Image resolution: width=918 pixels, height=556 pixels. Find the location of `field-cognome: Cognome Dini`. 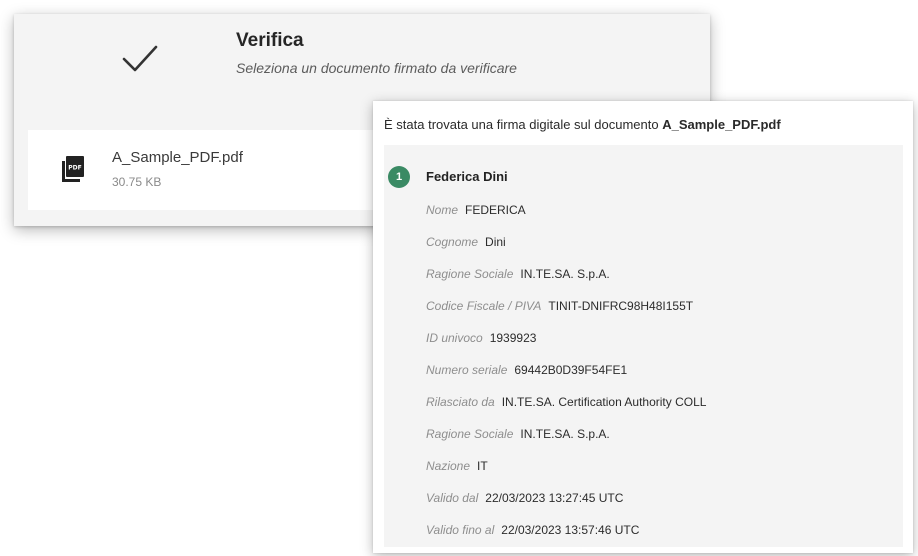

field-cognome: Cognome Dini is located at coordinates (466, 242).